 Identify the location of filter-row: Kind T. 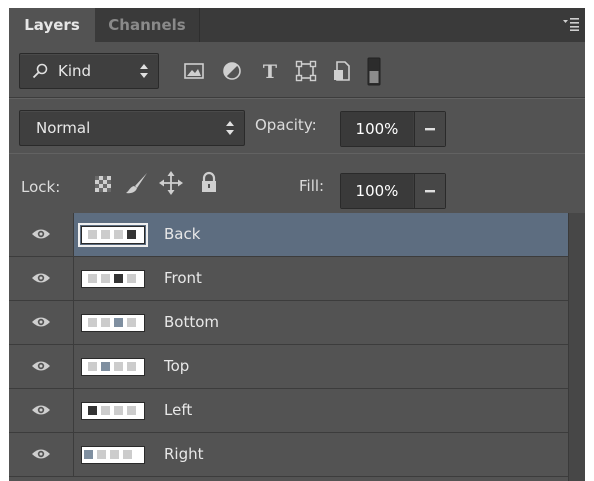
(297, 70).